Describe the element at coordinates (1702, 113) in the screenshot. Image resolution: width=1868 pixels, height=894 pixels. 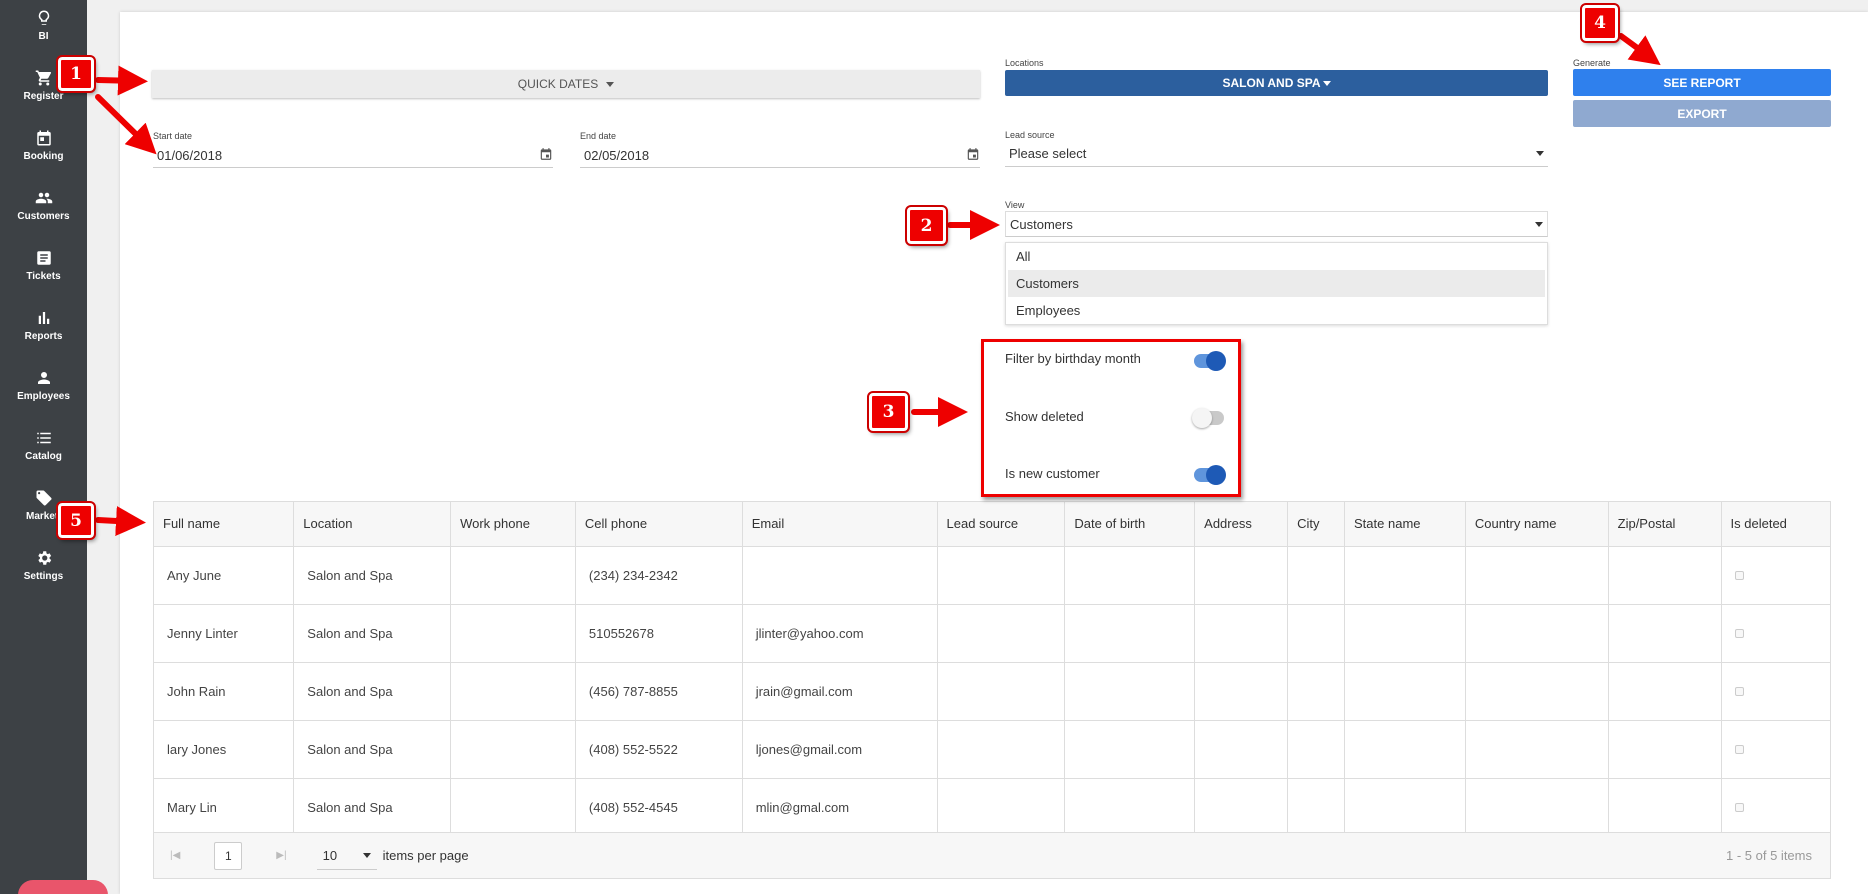
I see `export-button: EXPORT` at that location.